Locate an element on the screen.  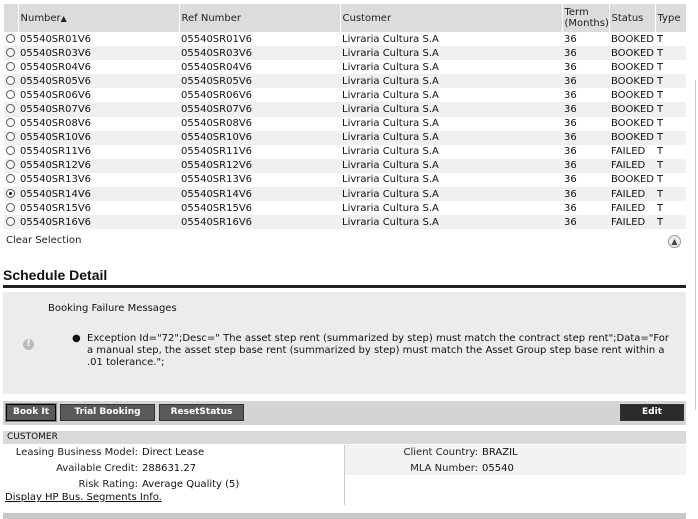
column-header-ref-number: Ref Number is located at coordinates (260, 18).